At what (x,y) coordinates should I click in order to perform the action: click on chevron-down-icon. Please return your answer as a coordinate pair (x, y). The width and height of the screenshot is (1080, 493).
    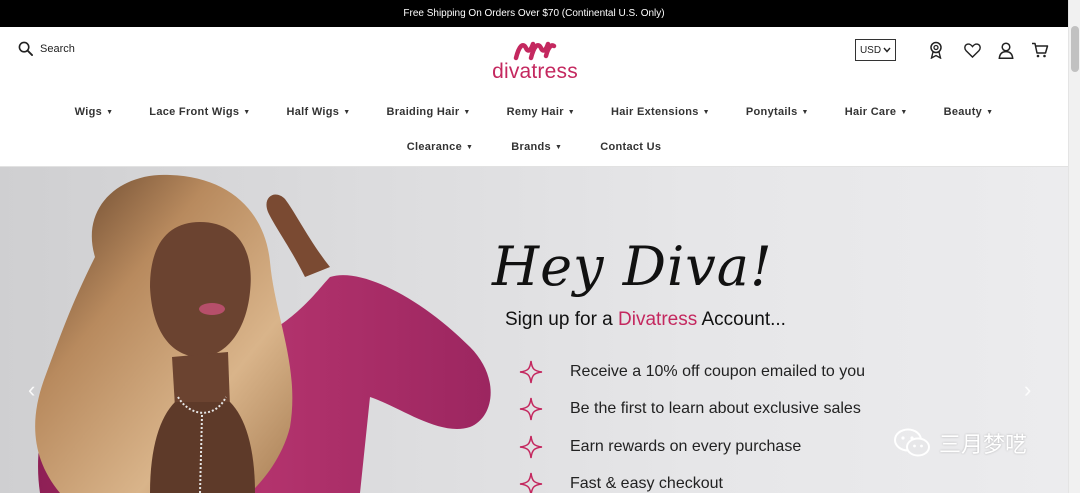
    Looking at the image, I should click on (887, 50).